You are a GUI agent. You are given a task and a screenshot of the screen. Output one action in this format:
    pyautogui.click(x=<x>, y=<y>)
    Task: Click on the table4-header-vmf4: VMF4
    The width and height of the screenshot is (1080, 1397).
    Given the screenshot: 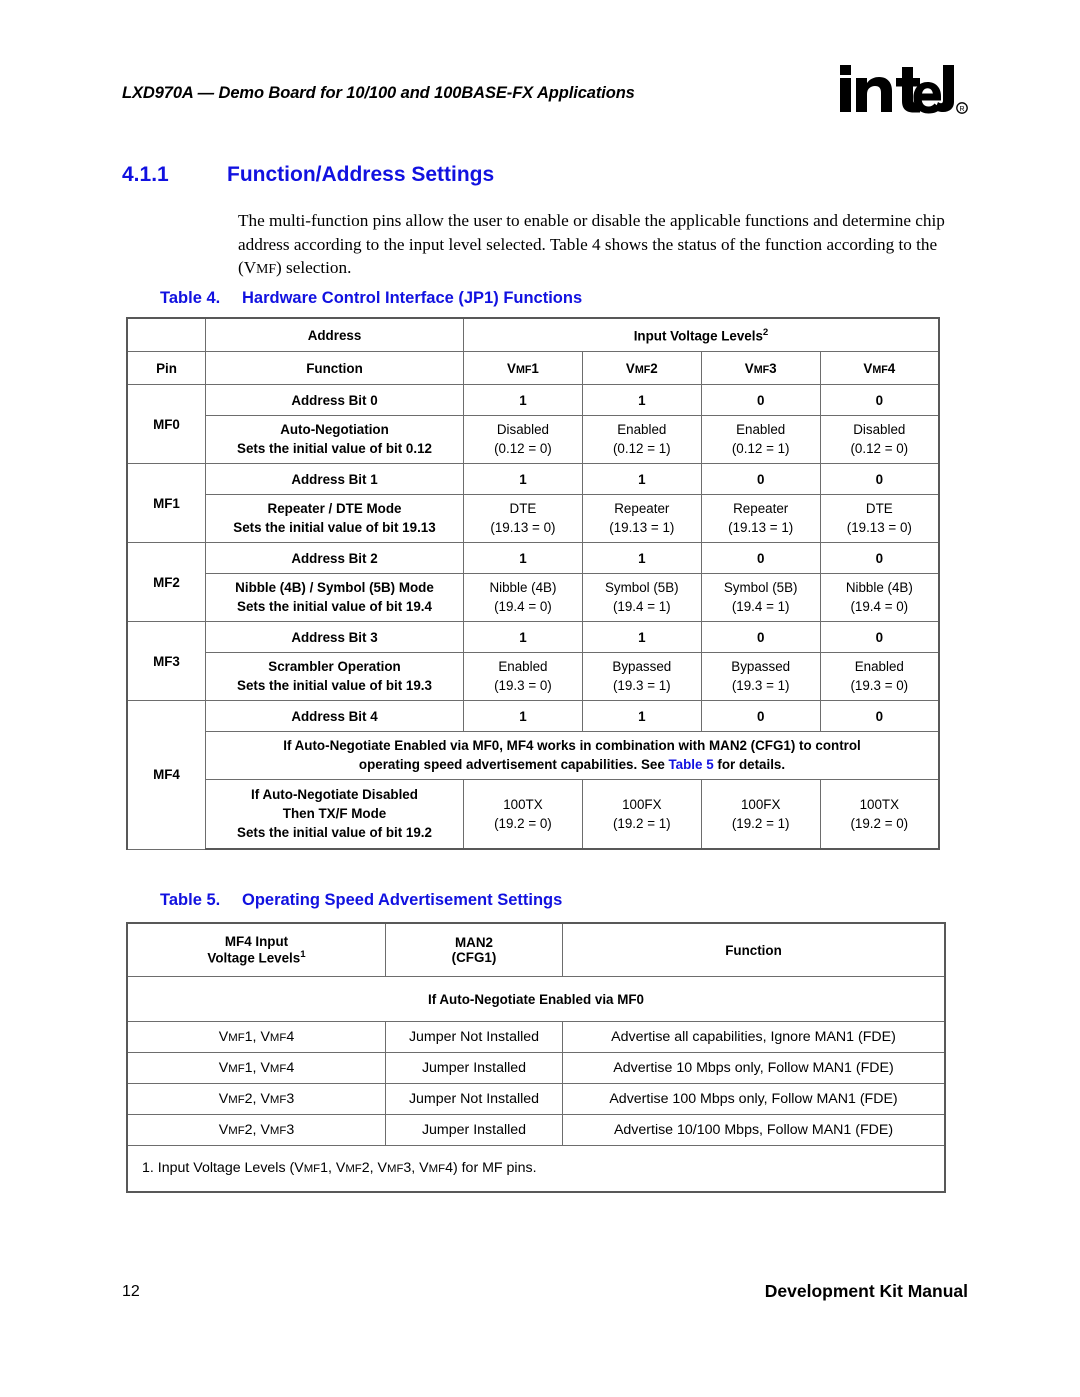 What is the action you would take?
    pyautogui.click(x=879, y=368)
    